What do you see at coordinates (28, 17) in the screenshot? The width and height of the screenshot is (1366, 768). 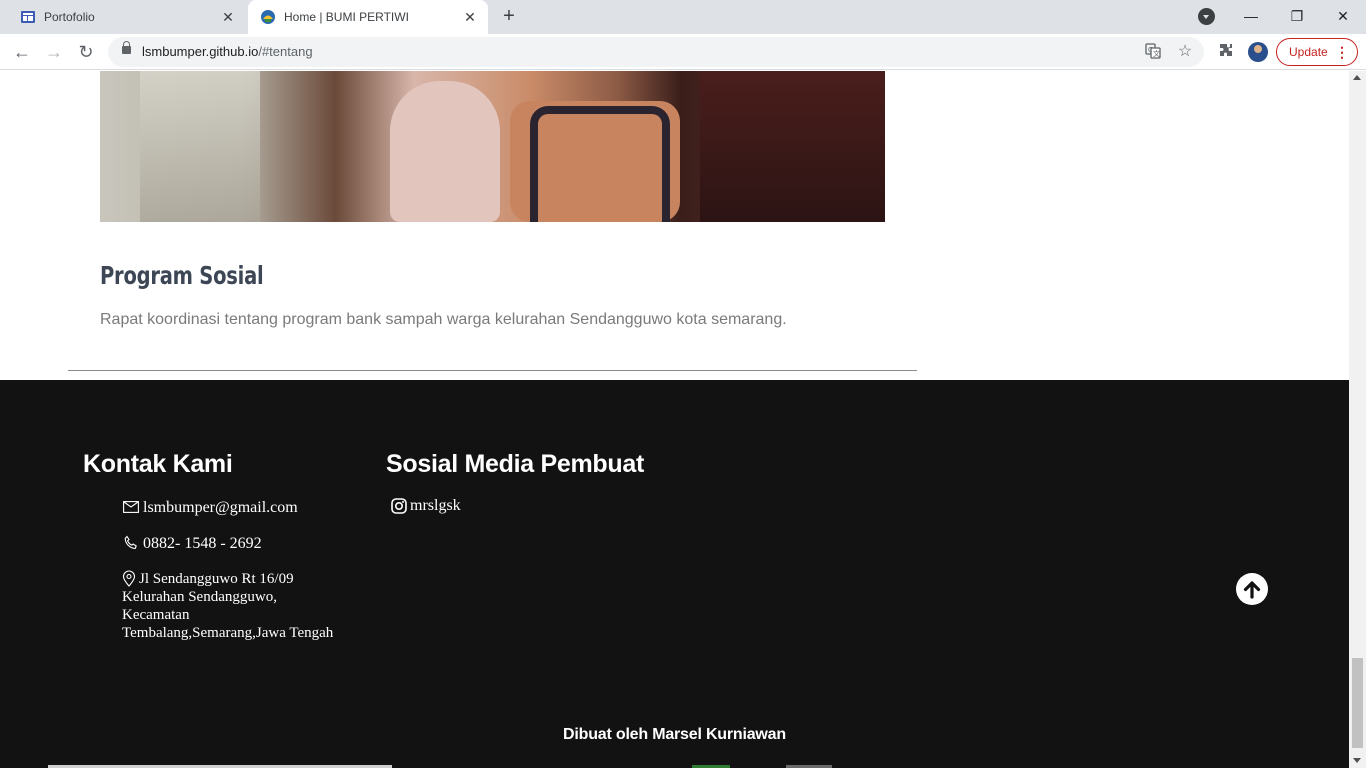 I see `page-layout-icon` at bounding box center [28, 17].